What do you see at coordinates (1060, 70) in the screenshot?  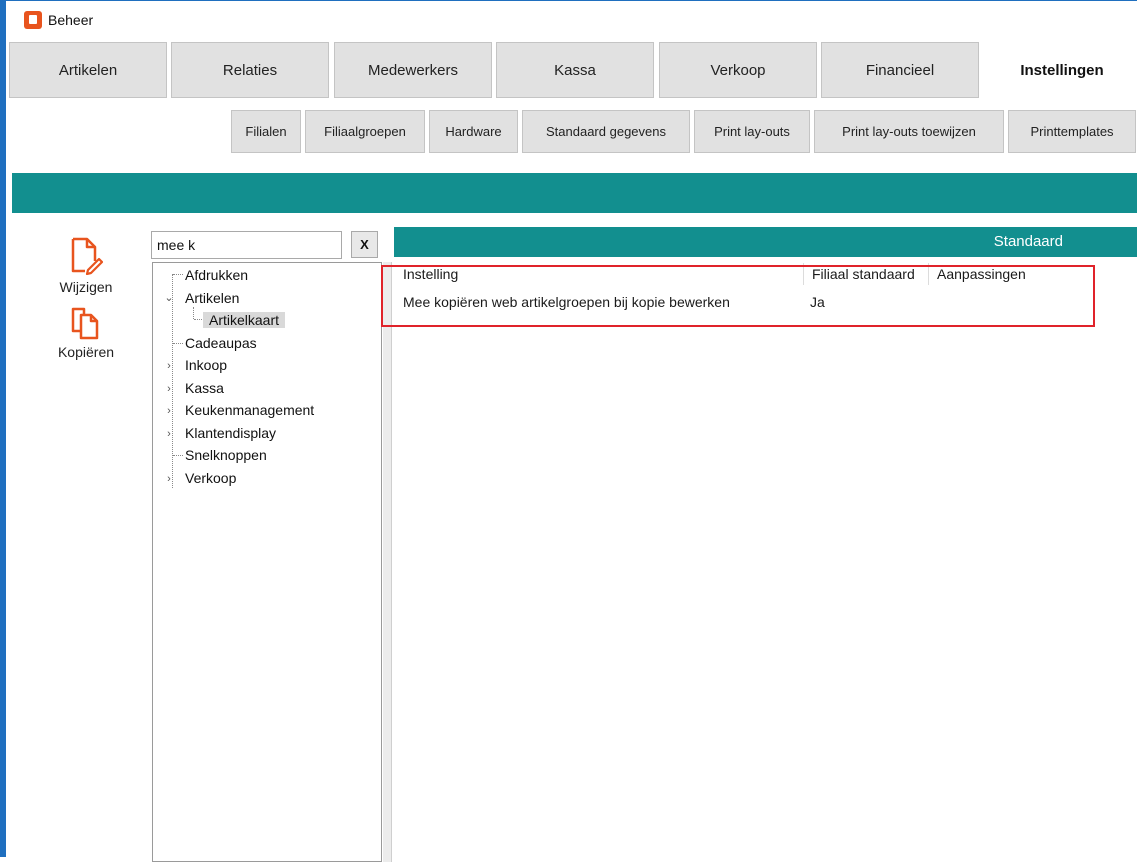 I see `tab-instellingen: Instellingen` at bounding box center [1060, 70].